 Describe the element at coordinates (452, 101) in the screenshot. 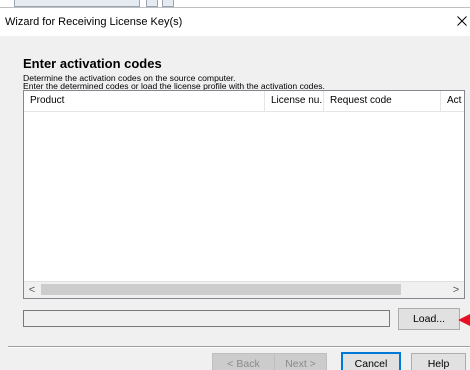

I see `column-header-activation-code: Act` at that location.